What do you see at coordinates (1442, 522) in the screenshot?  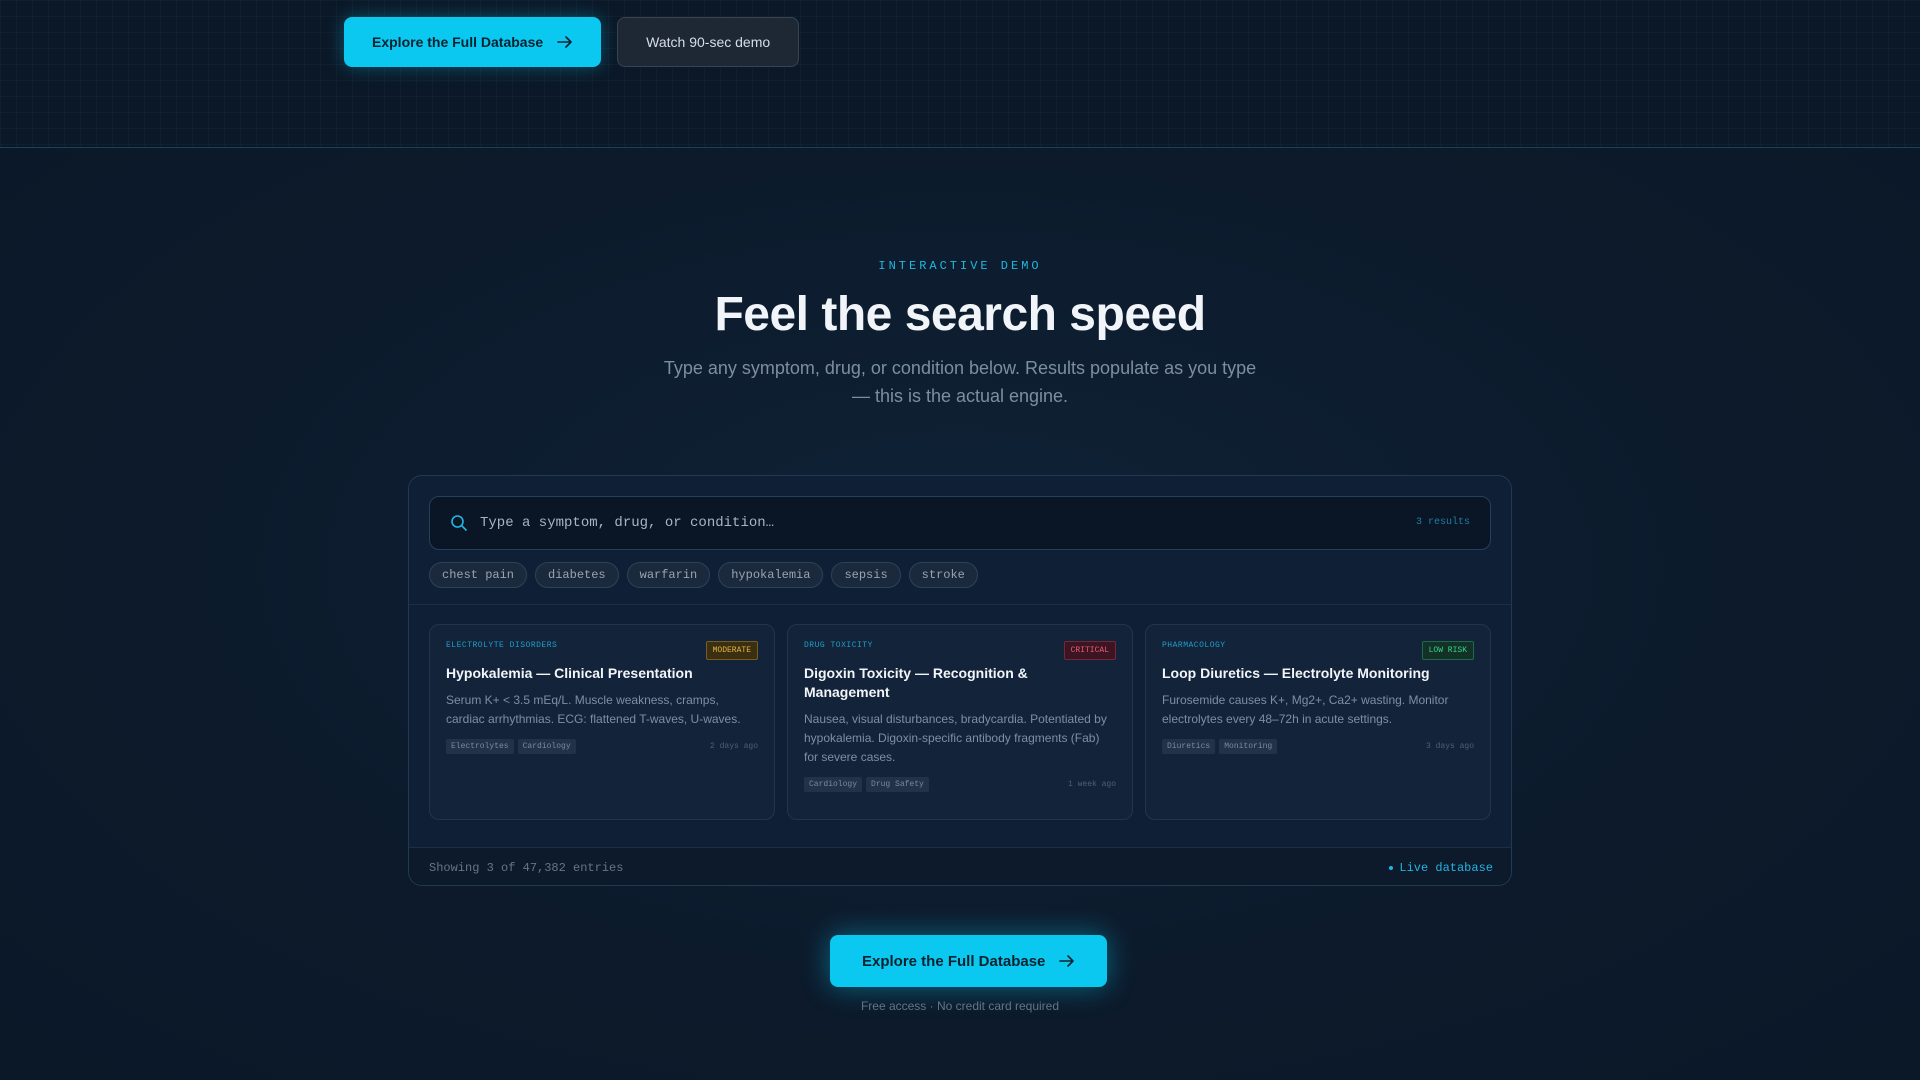 I see `result-count: 3 results` at bounding box center [1442, 522].